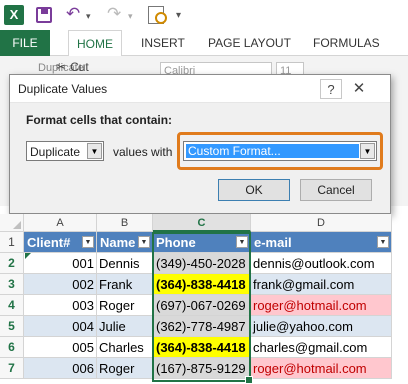 Image resolution: width=408 pixels, height=384 pixels. What do you see at coordinates (331, 89) in the screenshot?
I see `help-button: ?` at bounding box center [331, 89].